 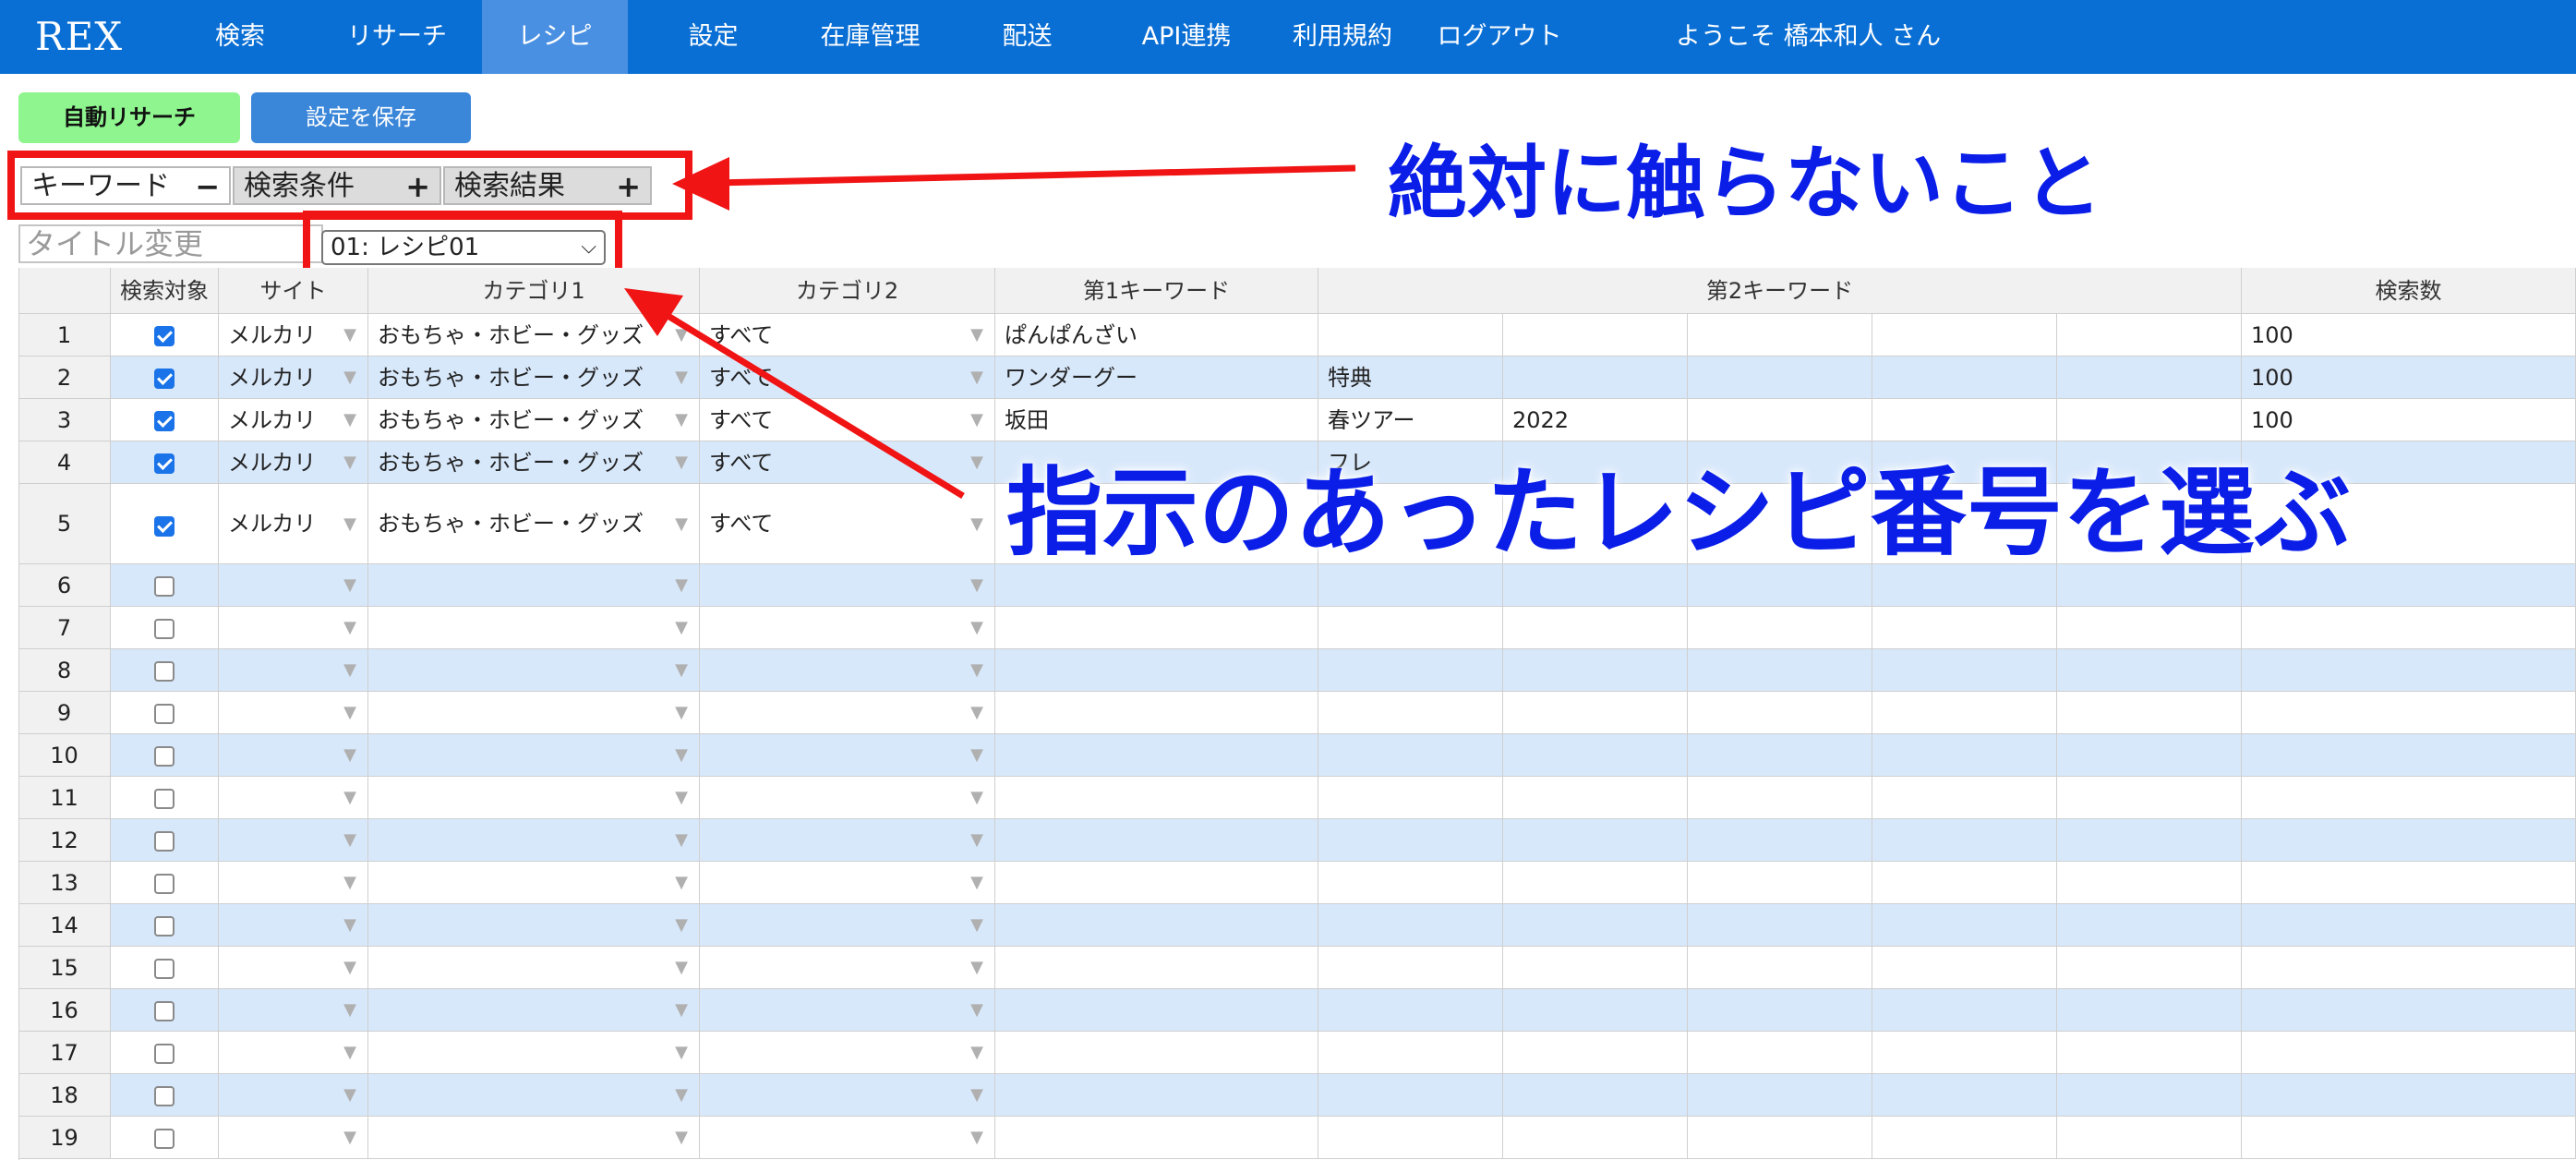 What do you see at coordinates (1679, 512) in the screenshot?
I see `select-recipe-callout: 指示のあったレシピ番号を選ぶ` at bounding box center [1679, 512].